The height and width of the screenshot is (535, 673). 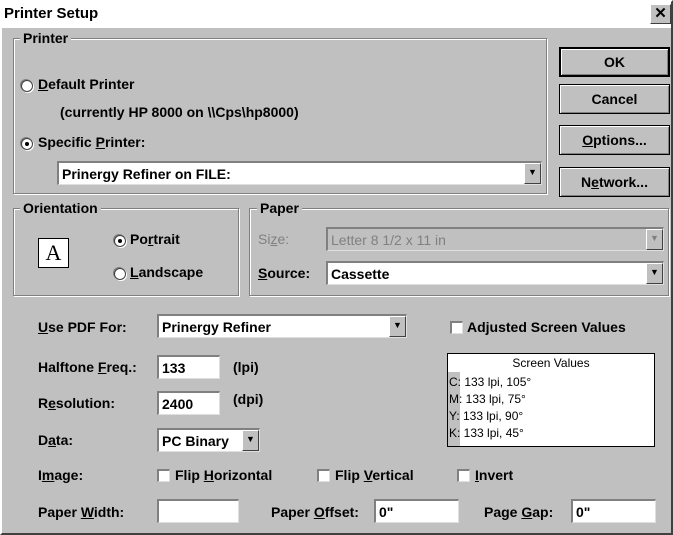 I want to click on use-pdf-value: Prinergy Refiner, so click(x=216, y=327).